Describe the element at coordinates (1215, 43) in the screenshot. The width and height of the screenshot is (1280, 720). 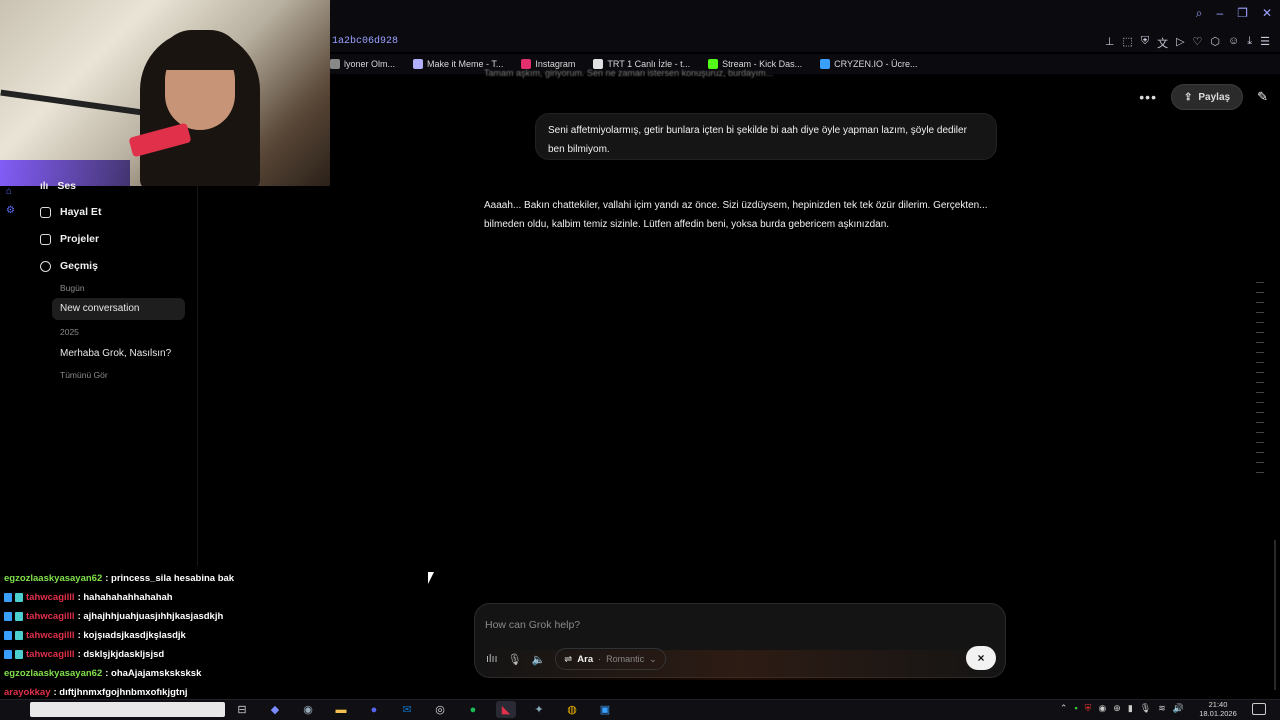
I see `extensions-icon: ⬡` at that location.